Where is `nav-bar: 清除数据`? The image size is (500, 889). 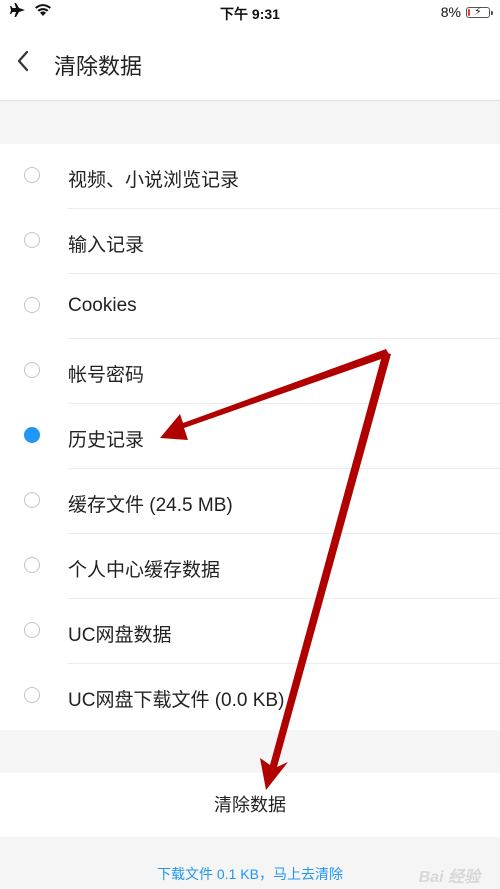 nav-bar: 清除数据 is located at coordinates (250, 63).